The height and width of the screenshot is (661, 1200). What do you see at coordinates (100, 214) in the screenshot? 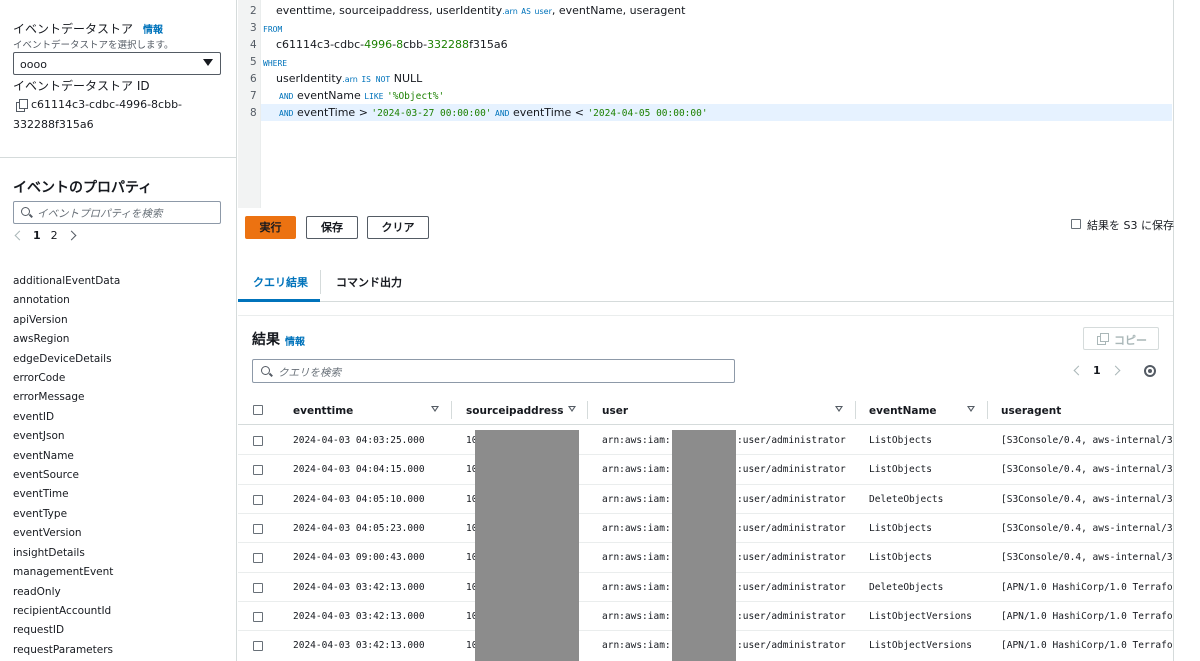
I see `properties-search-placeholder: イベントプロパティを検索` at bounding box center [100, 214].